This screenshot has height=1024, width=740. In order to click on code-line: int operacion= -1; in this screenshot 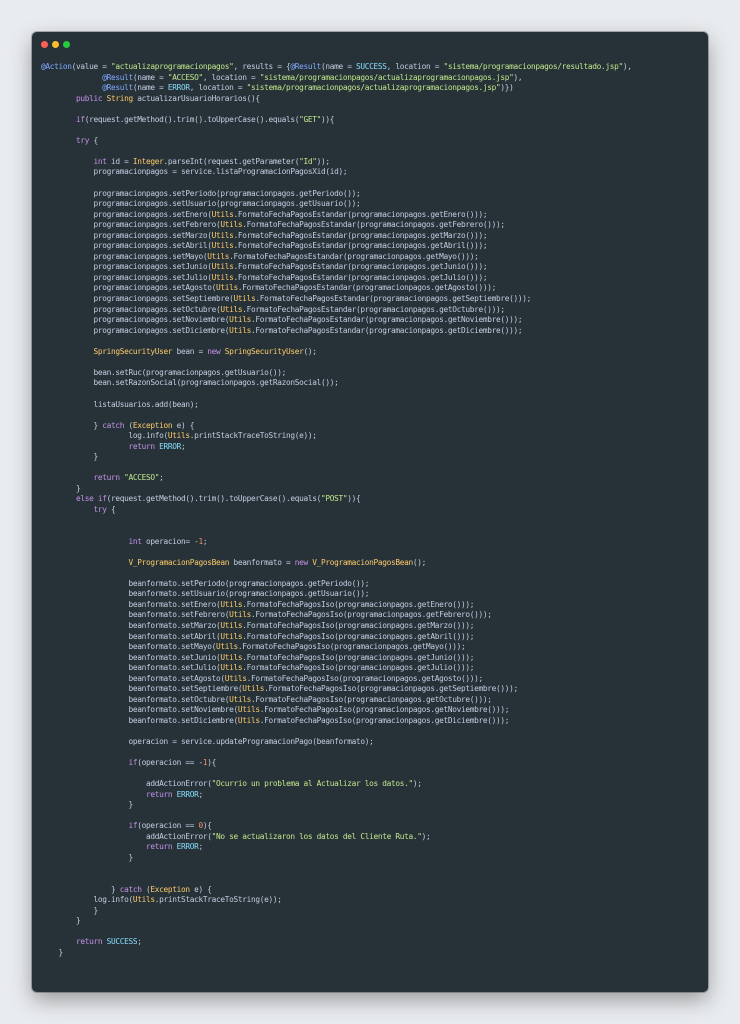, I will do `click(168, 541)`.